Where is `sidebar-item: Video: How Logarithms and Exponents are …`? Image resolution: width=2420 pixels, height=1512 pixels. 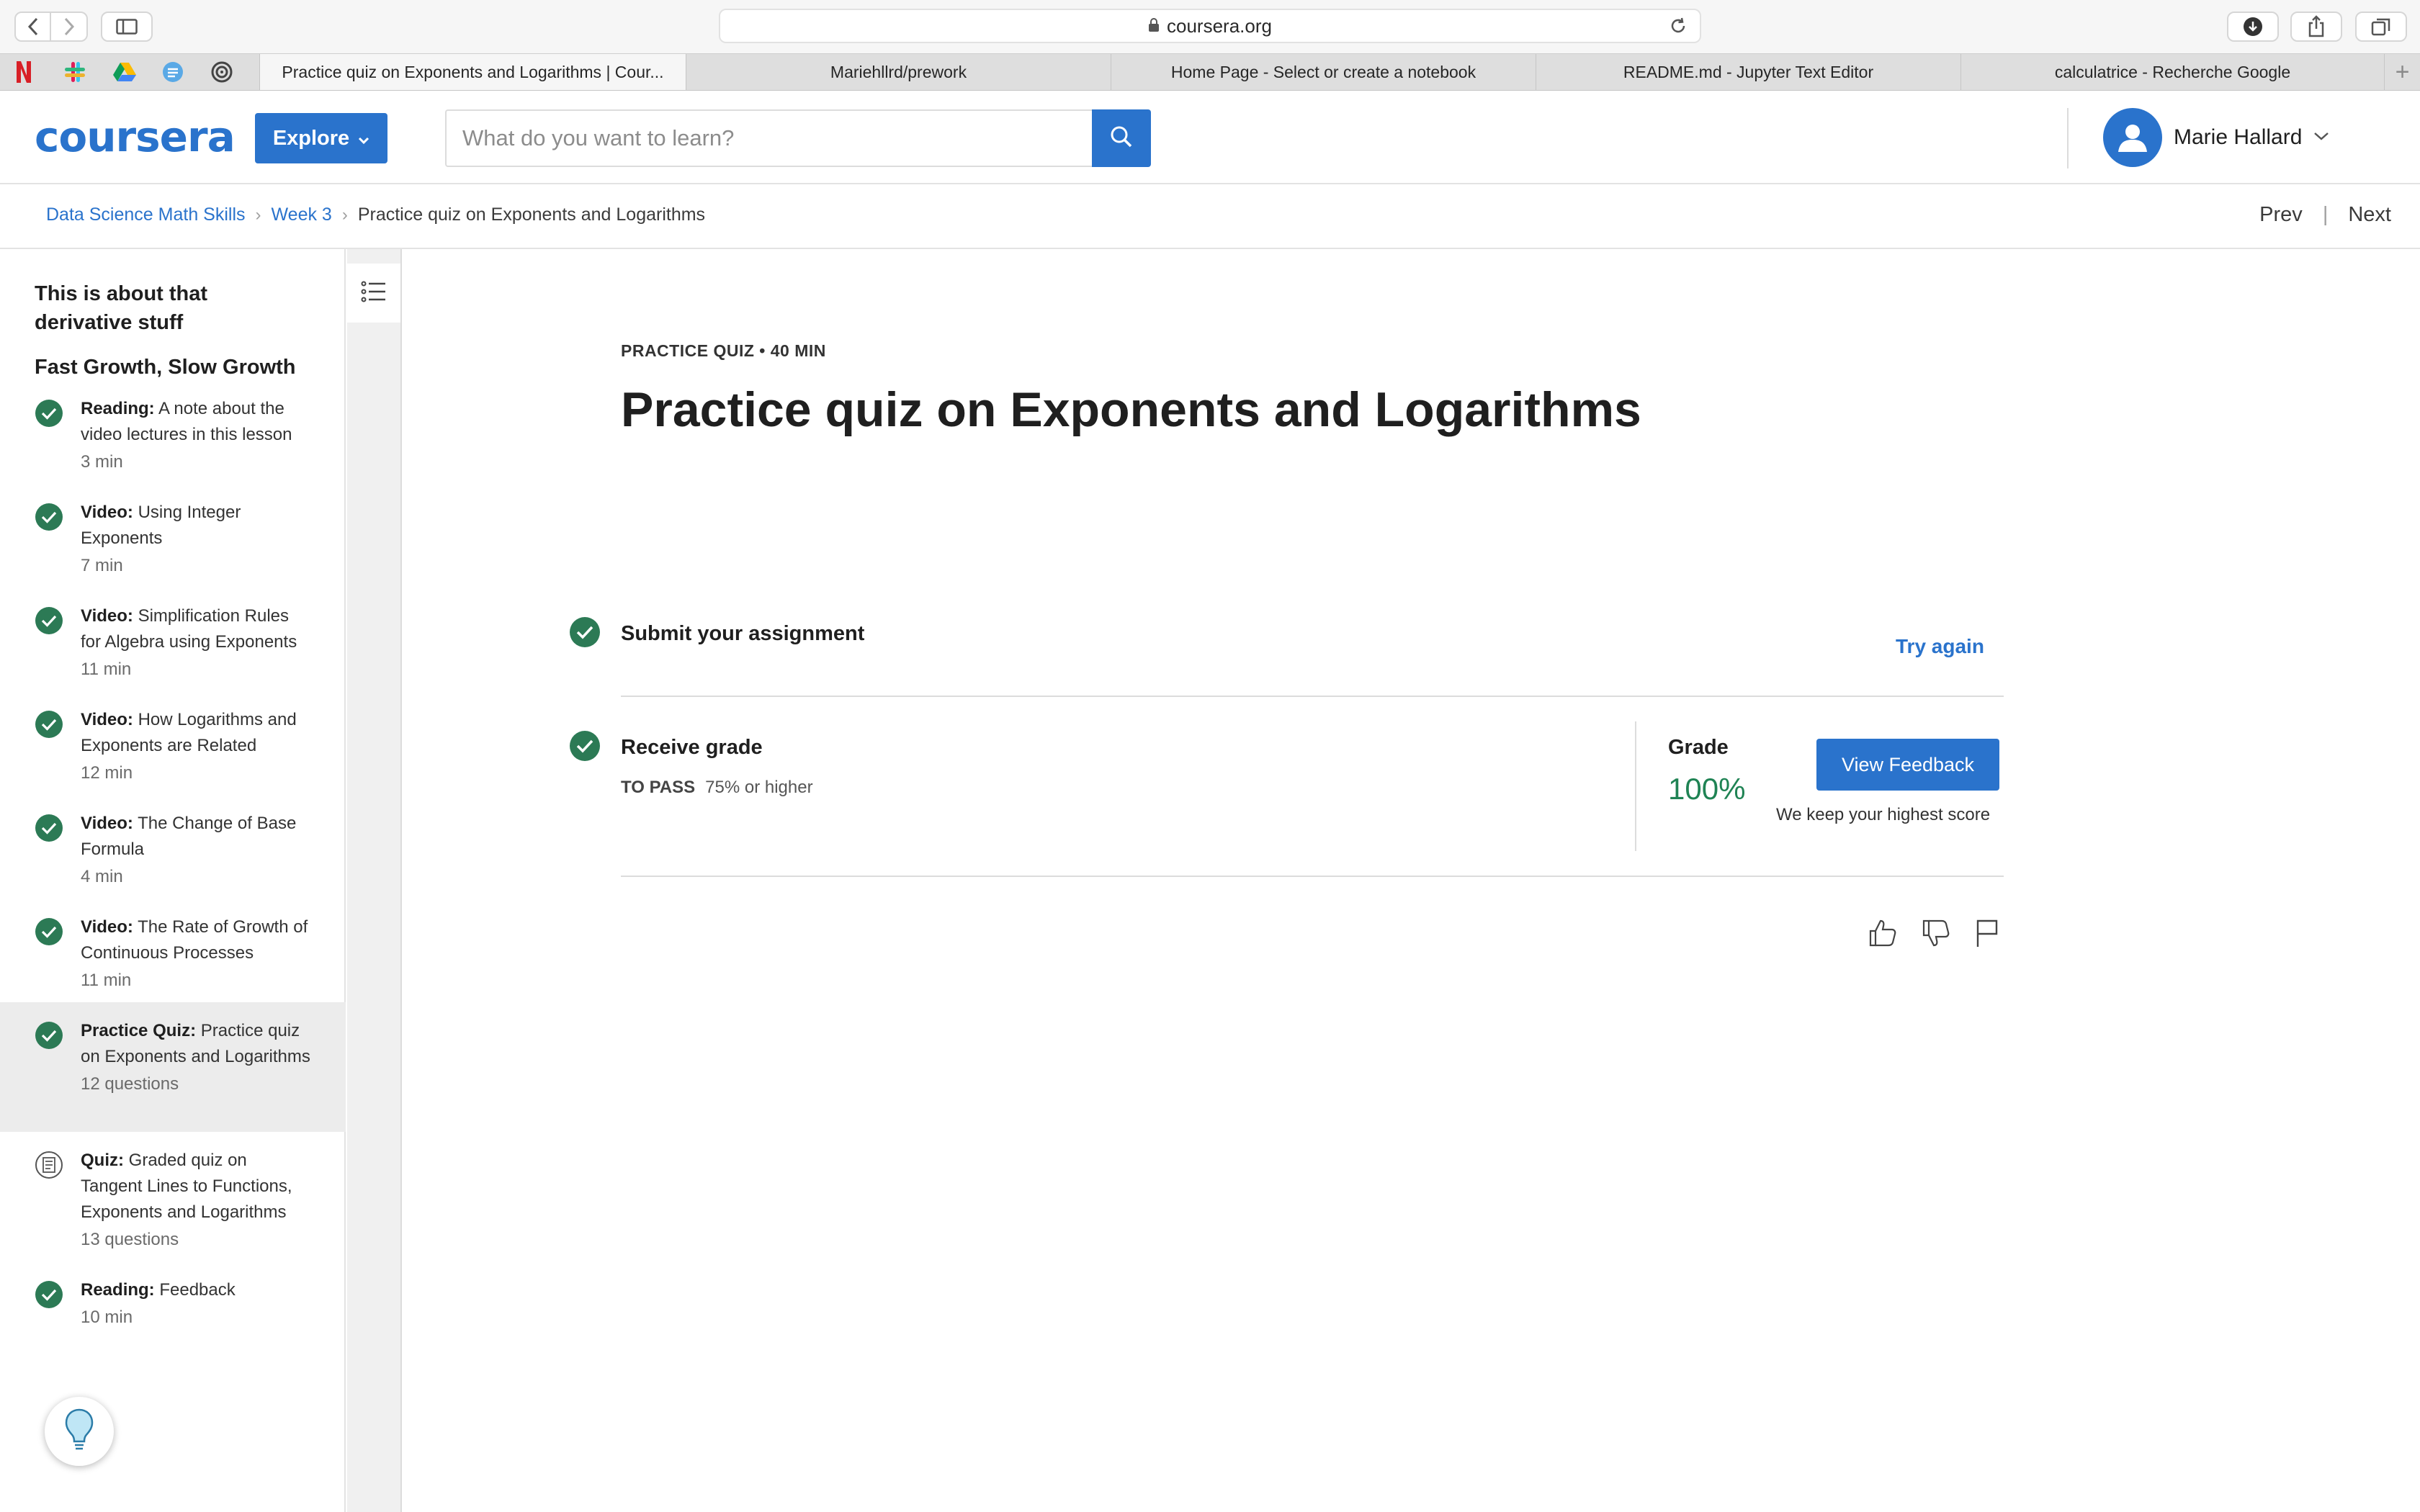 sidebar-item: Video: How Logarithms and Exponents are … is located at coordinates (173, 754).